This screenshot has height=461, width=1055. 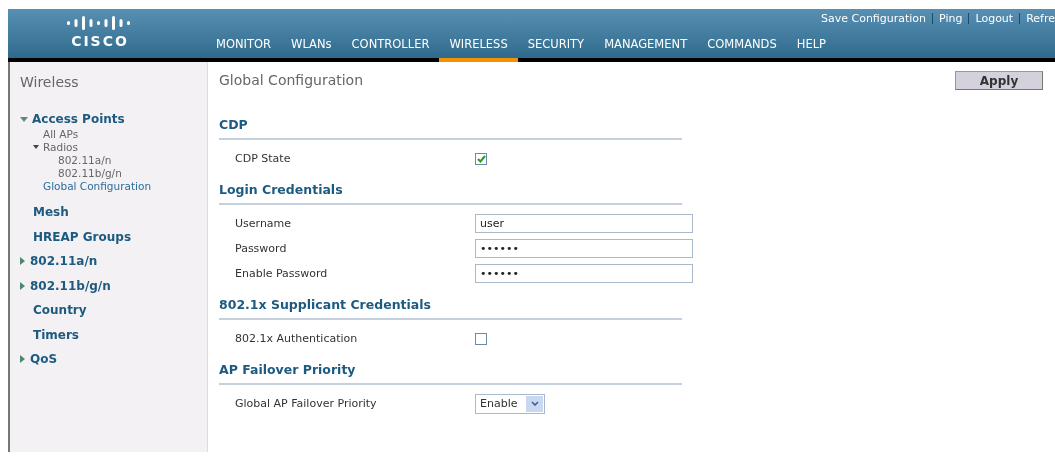 What do you see at coordinates (510, 403) in the screenshot?
I see `dropdown: Enable` at bounding box center [510, 403].